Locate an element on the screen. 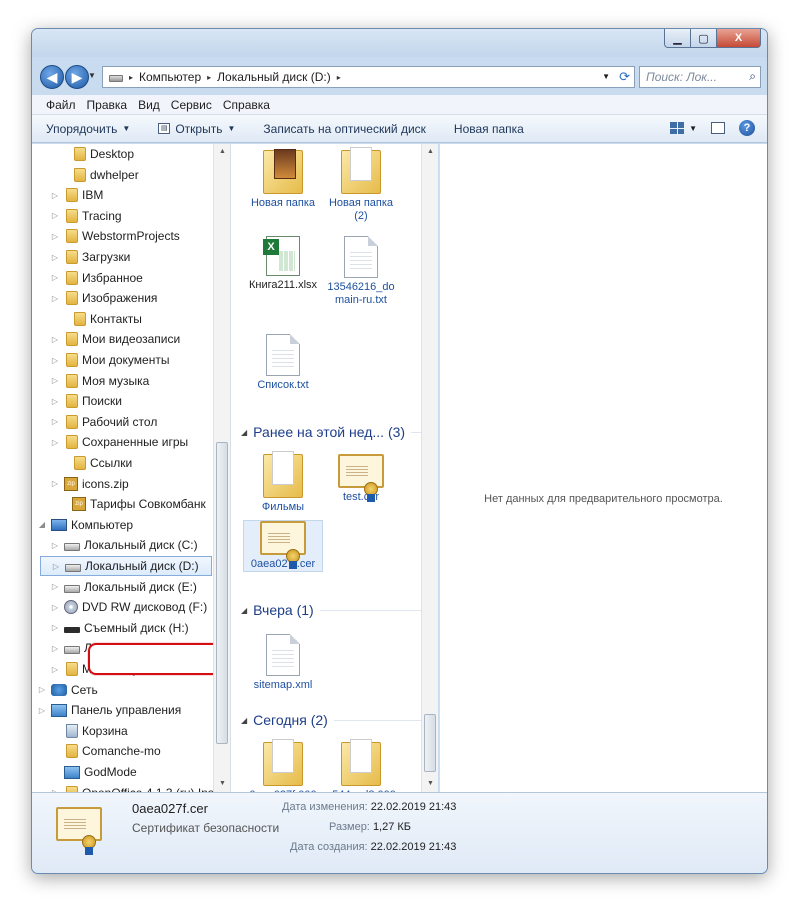 Image resolution: width=800 pixels, height=905 pixels. file-item: sitemap.xml is located at coordinates (283, 663).